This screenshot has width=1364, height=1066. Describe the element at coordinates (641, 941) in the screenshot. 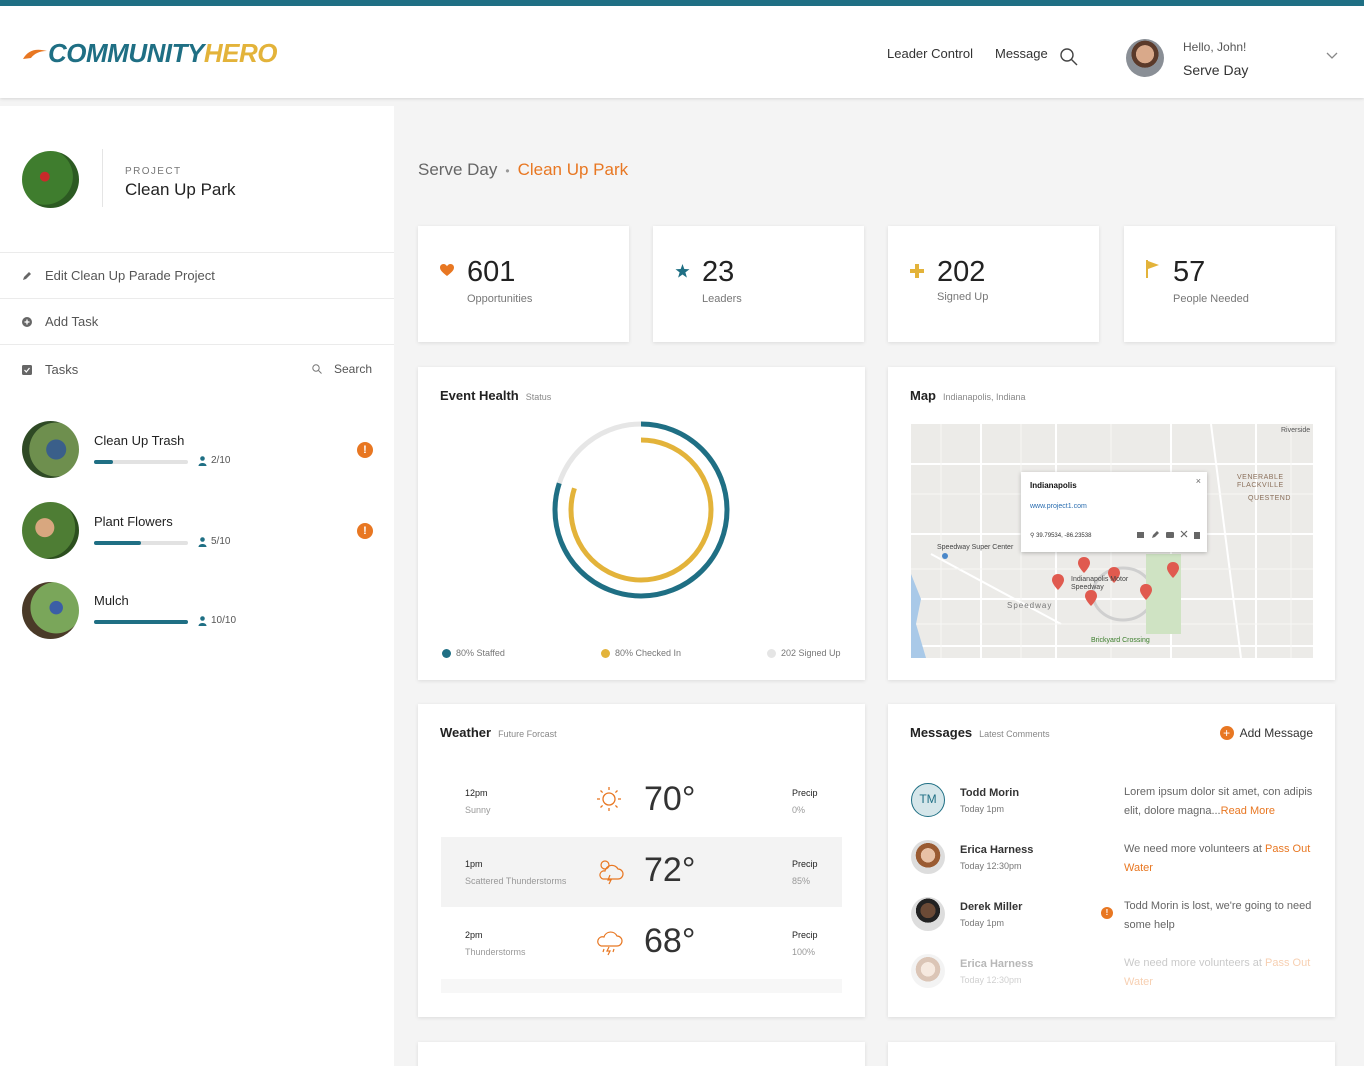

I see `weather-row: 2pm Thunderstorms 68° Precip 100%` at that location.